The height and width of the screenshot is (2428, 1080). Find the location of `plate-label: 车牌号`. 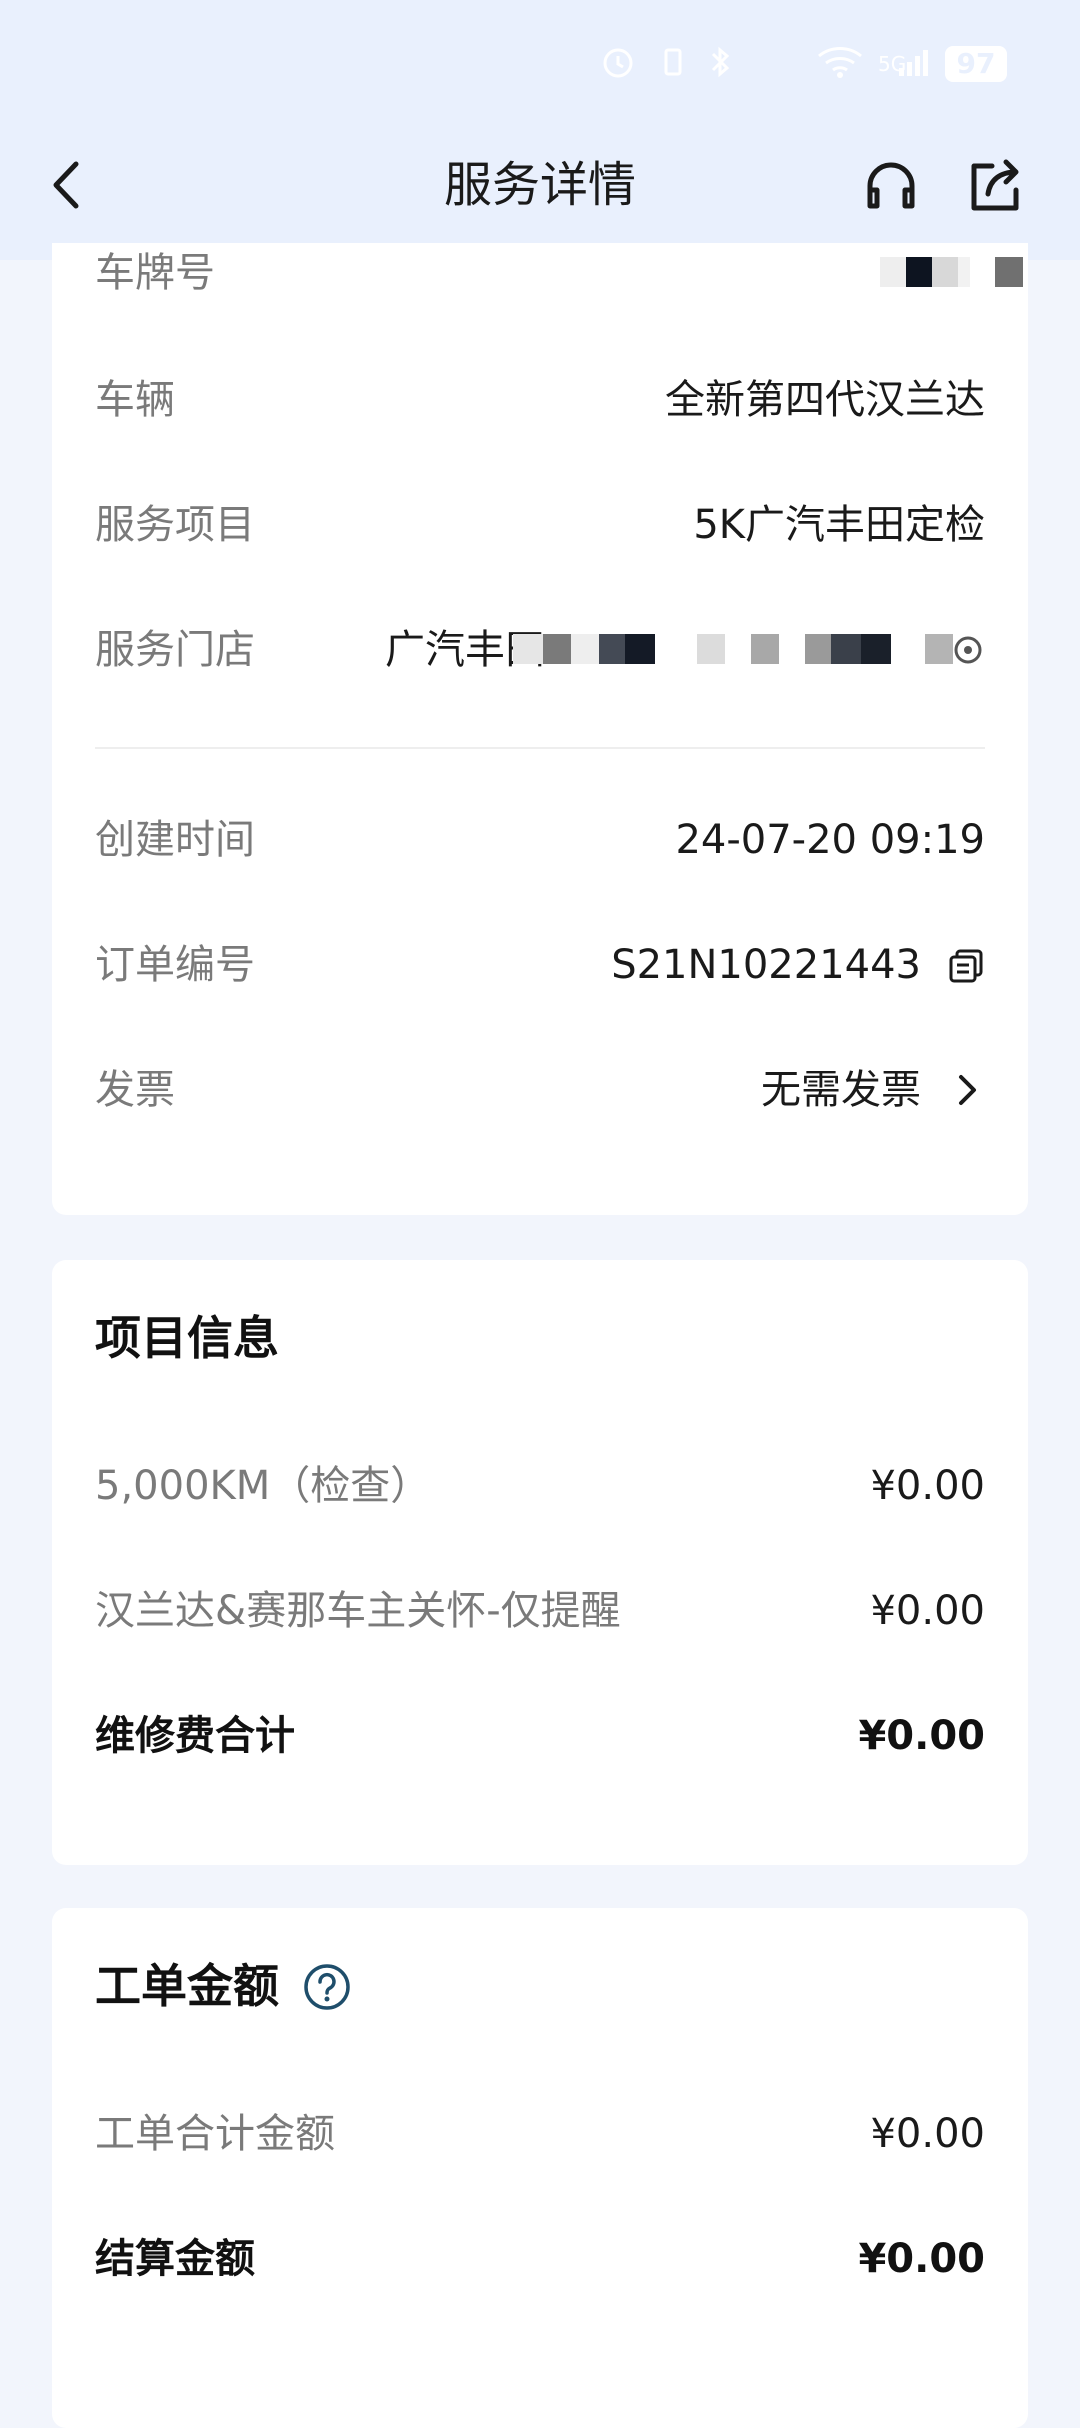

plate-label: 车牌号 is located at coordinates (155, 273).